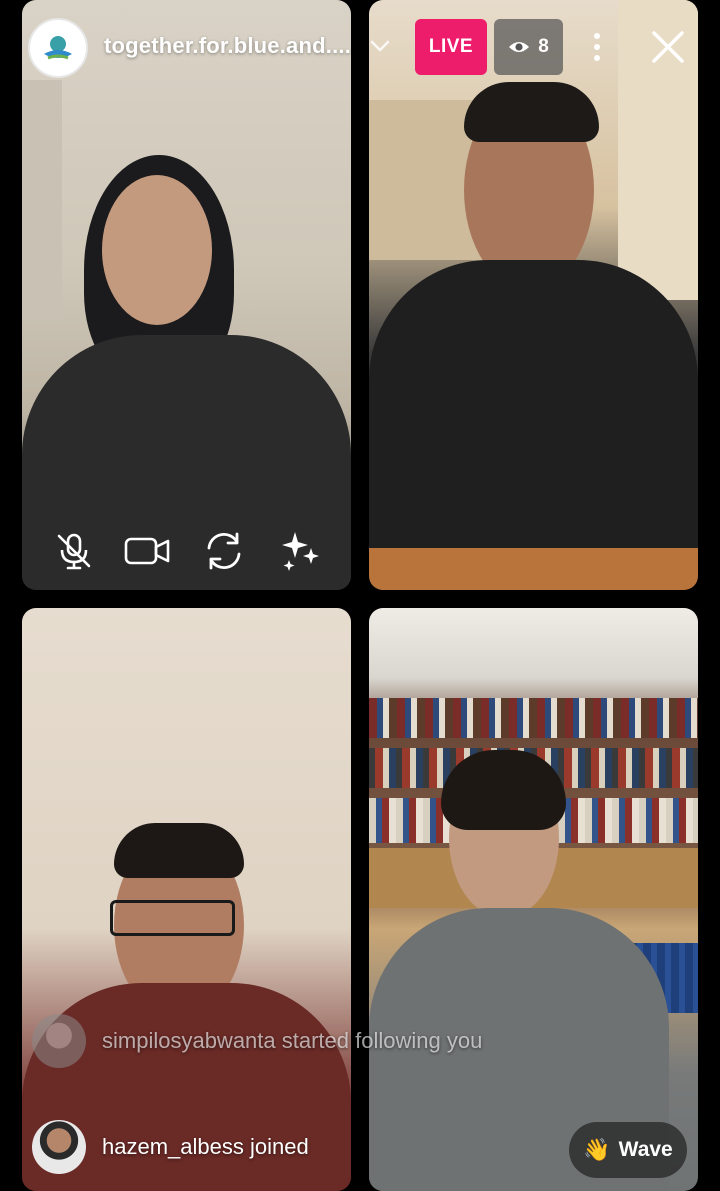 This screenshot has width=720, height=1191. What do you see at coordinates (59, 1147) in the screenshot?
I see `joiner-avatar` at bounding box center [59, 1147].